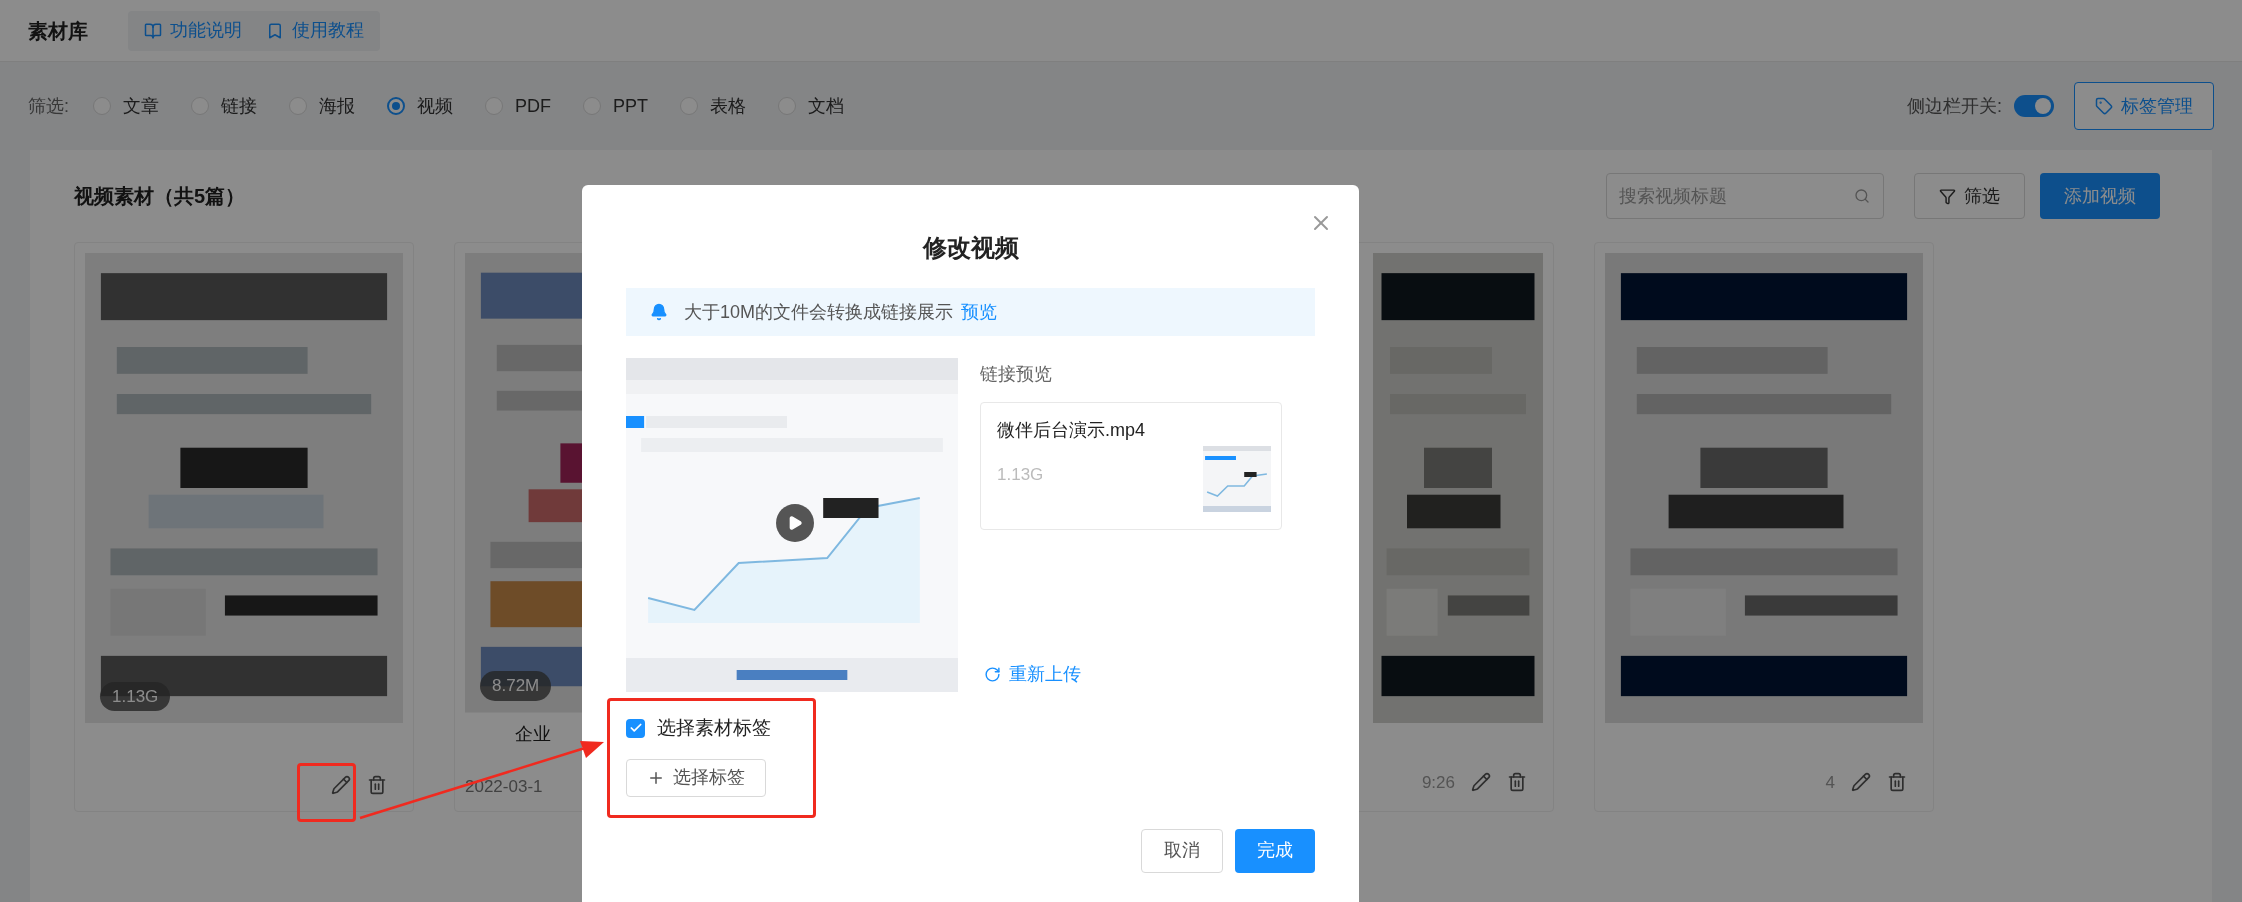 The height and width of the screenshot is (902, 2242). I want to click on upload-date: 2022-03-1, so click(504, 786).